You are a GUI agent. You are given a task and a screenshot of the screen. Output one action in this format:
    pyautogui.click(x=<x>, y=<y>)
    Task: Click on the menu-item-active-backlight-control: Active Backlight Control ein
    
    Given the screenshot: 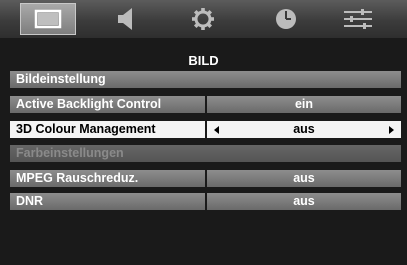 What is the action you would take?
    pyautogui.click(x=205, y=104)
    